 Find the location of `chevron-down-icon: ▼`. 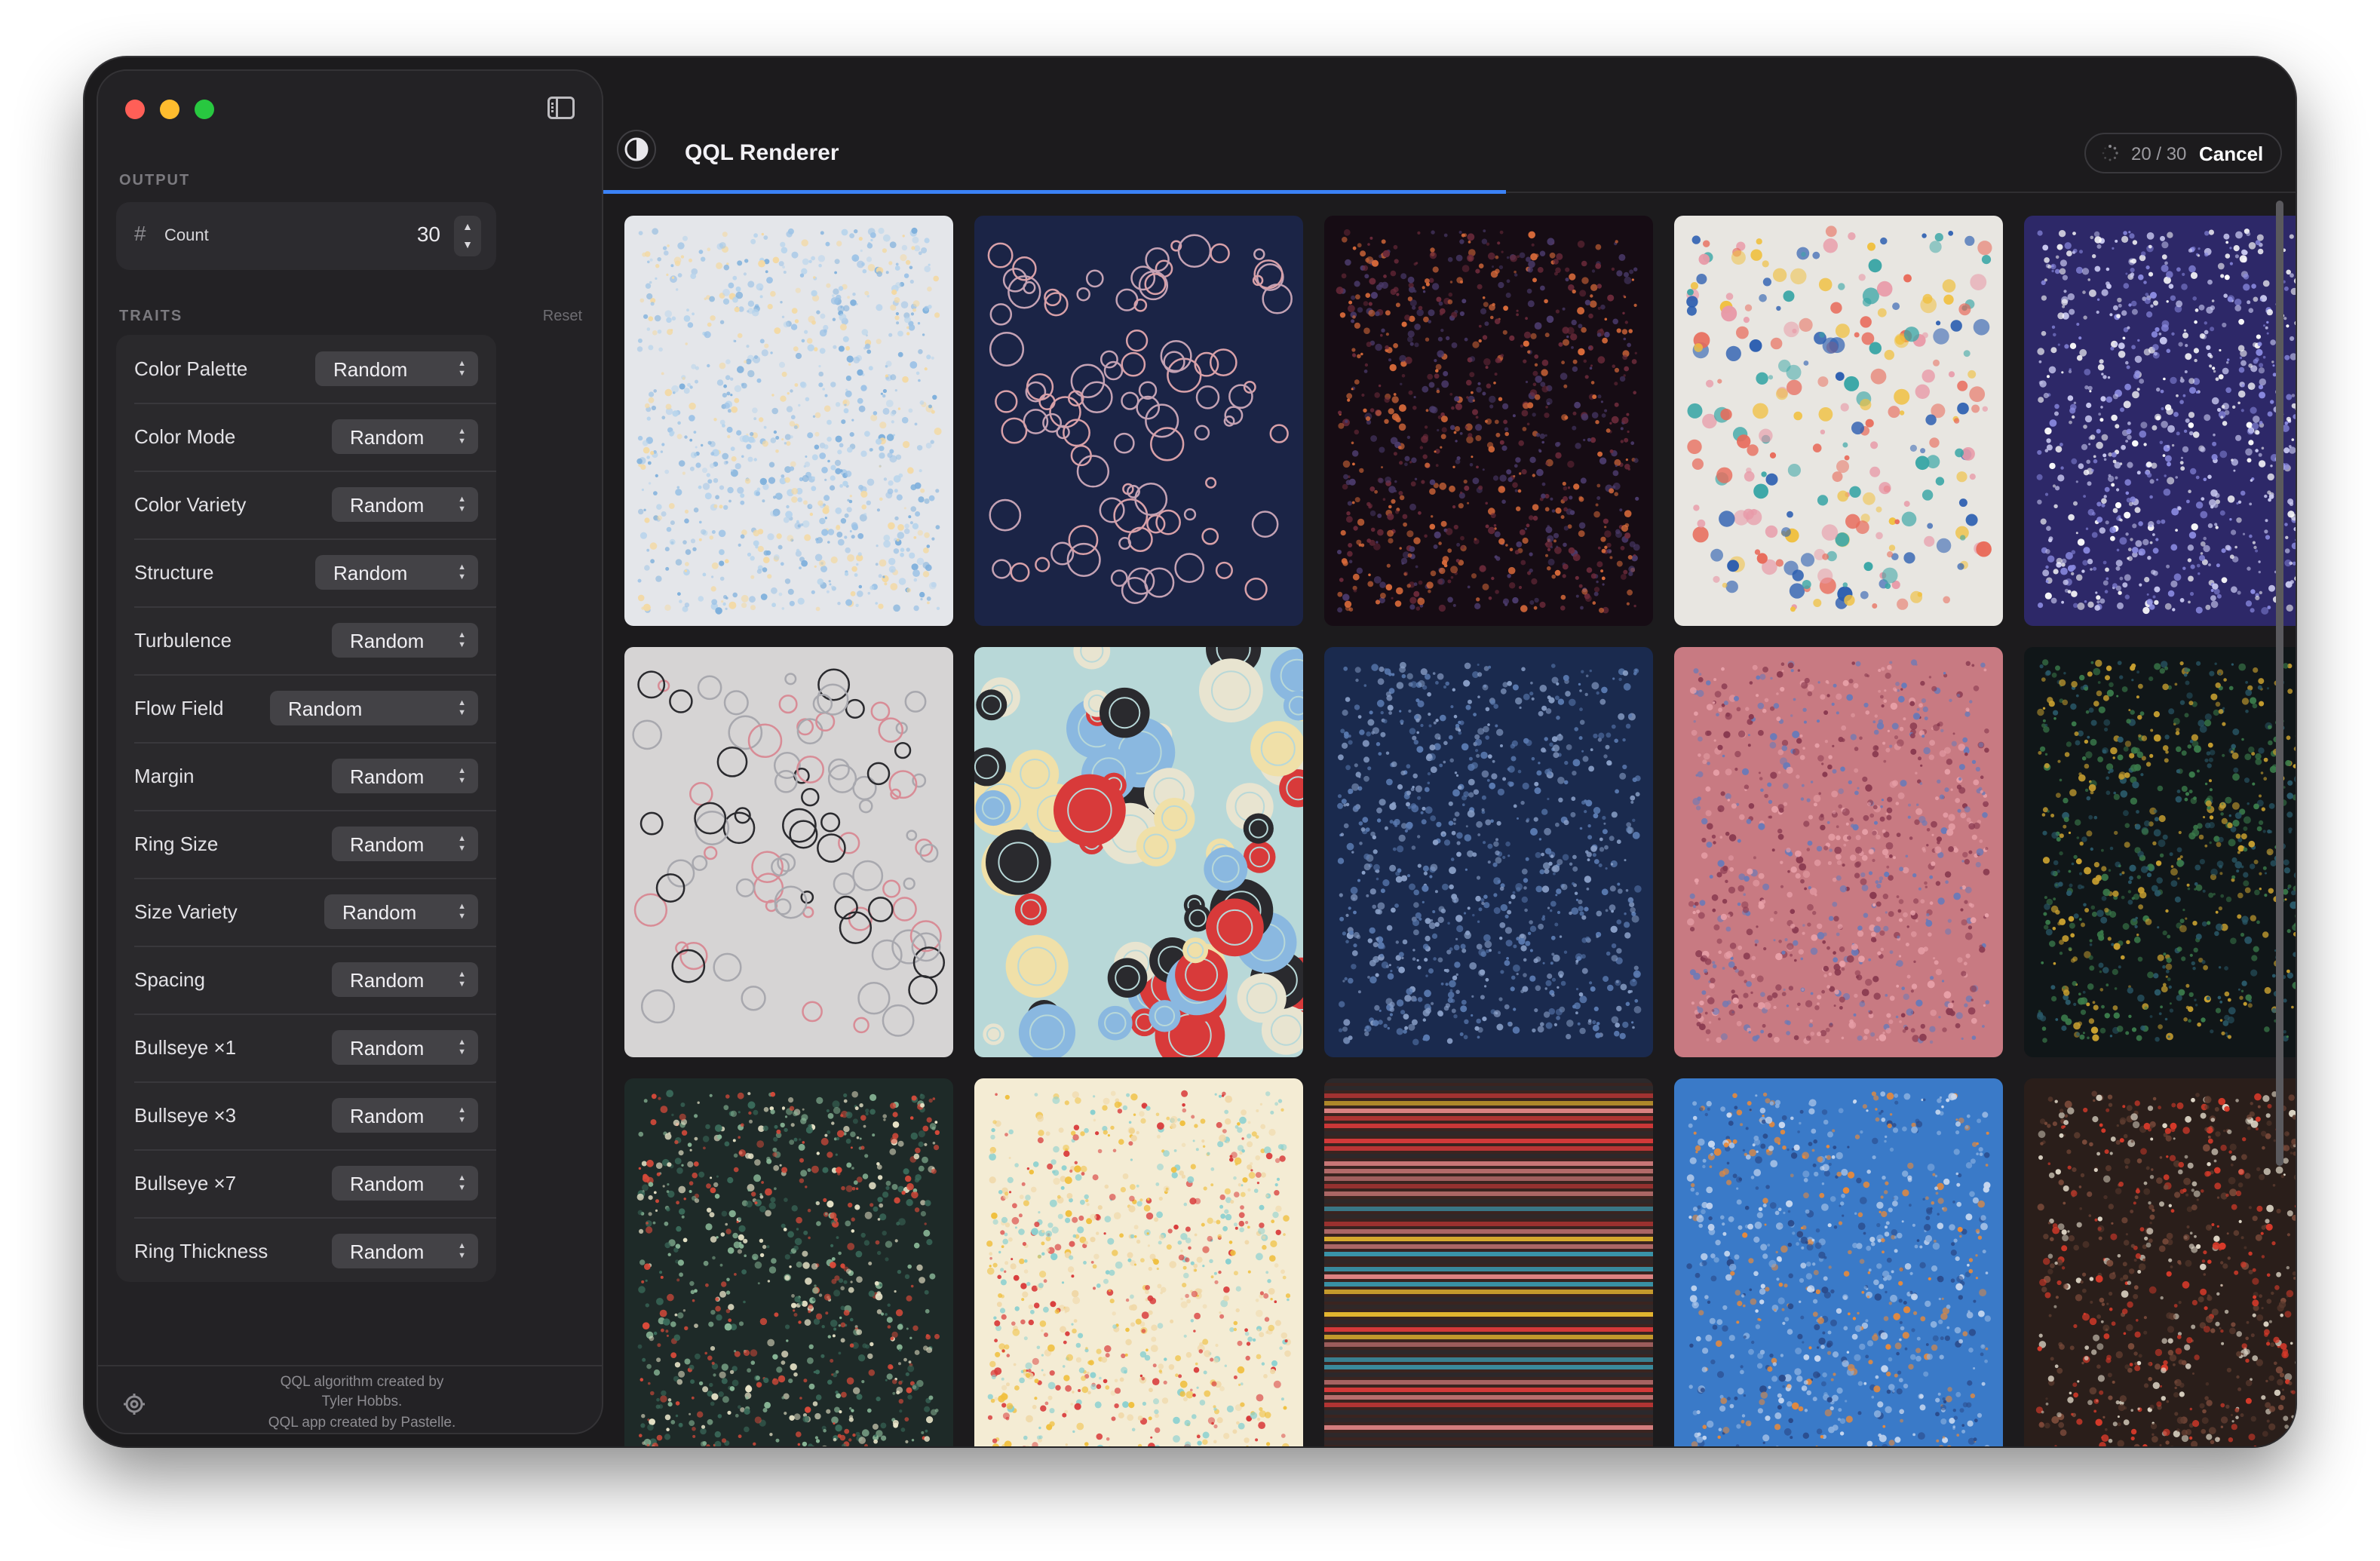

chevron-down-icon: ▼ is located at coordinates (468, 244).